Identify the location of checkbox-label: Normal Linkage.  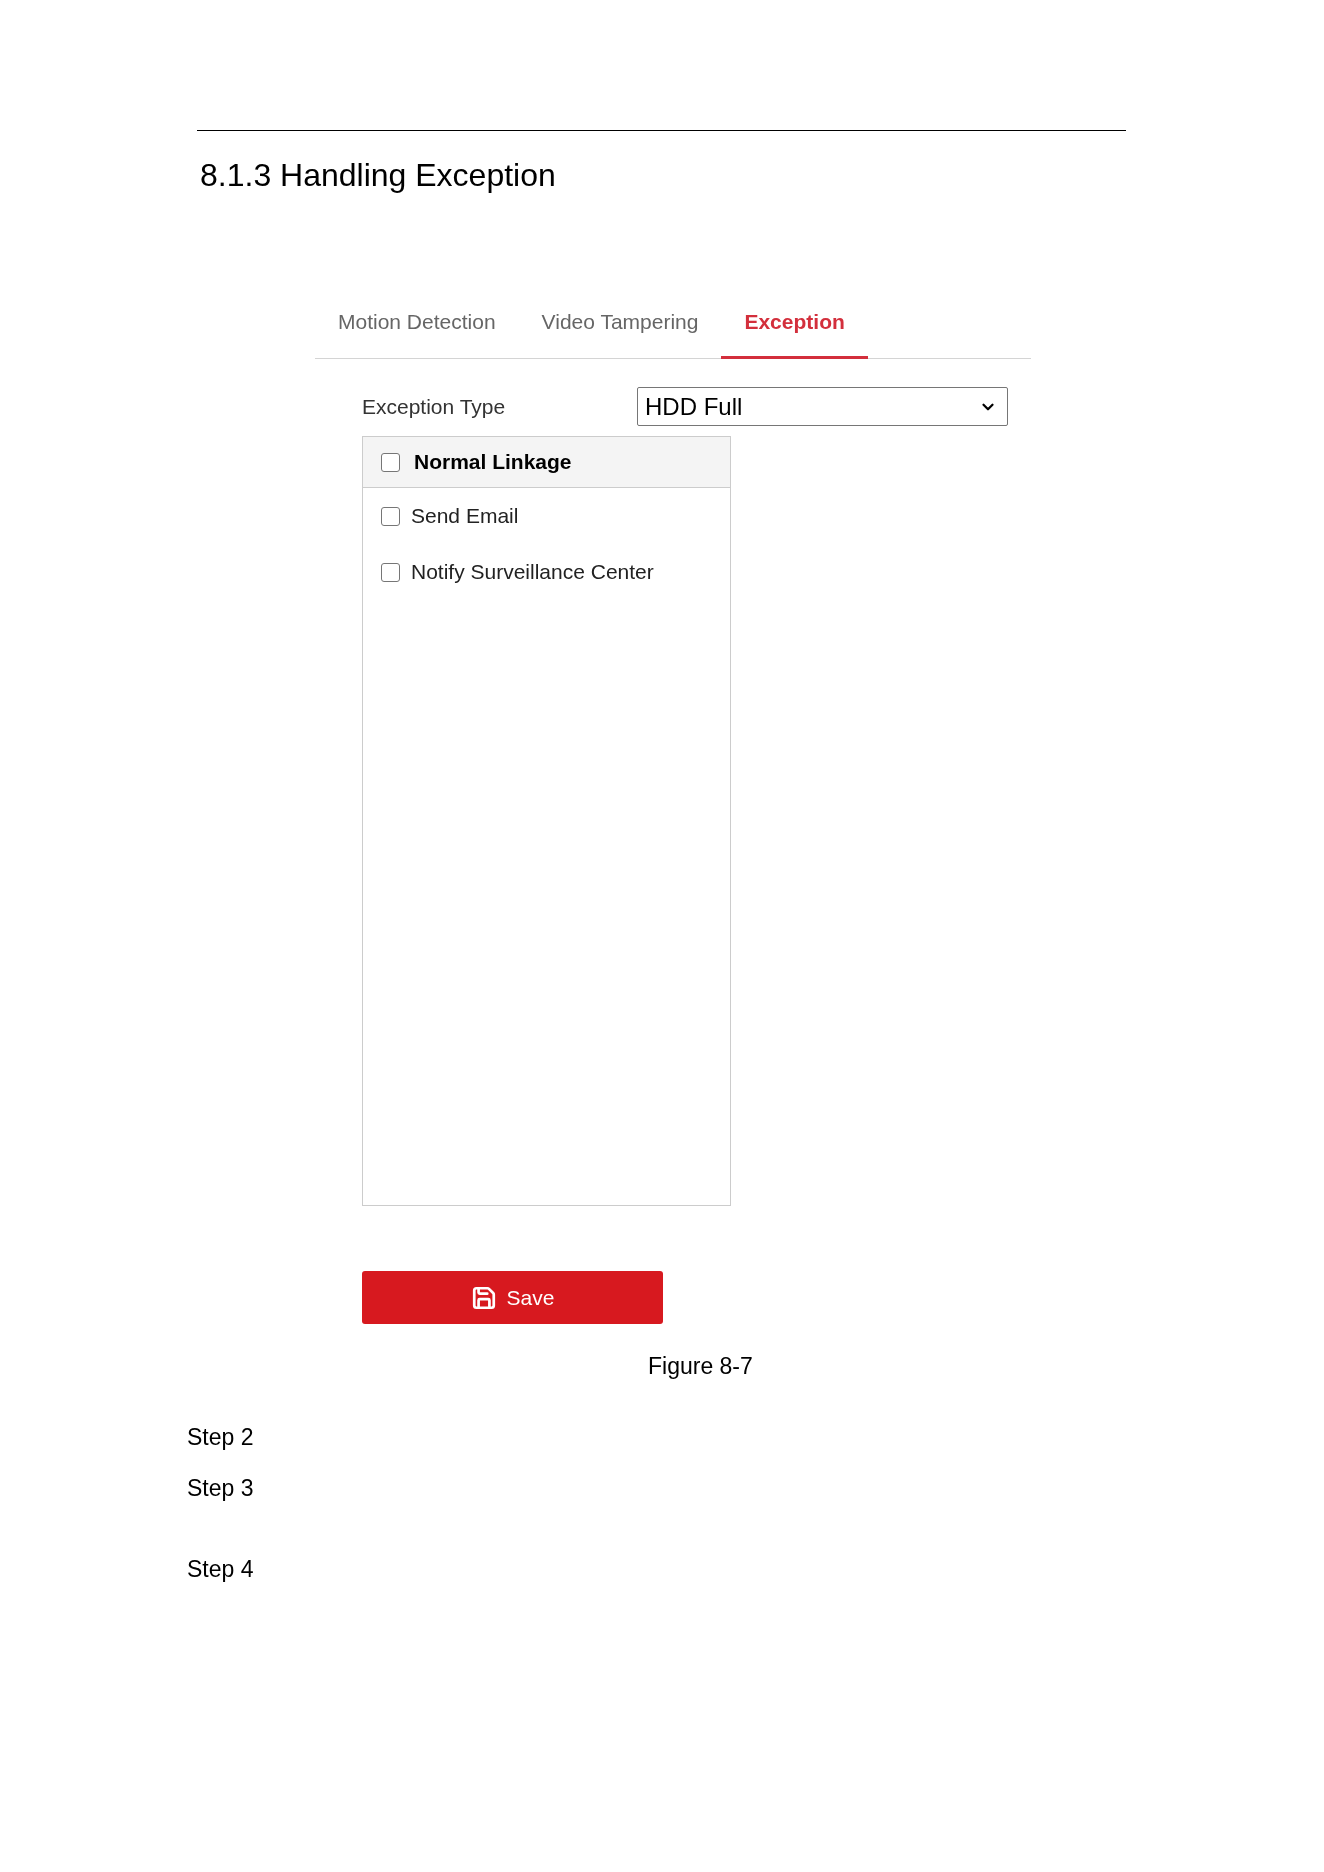
(493, 462).